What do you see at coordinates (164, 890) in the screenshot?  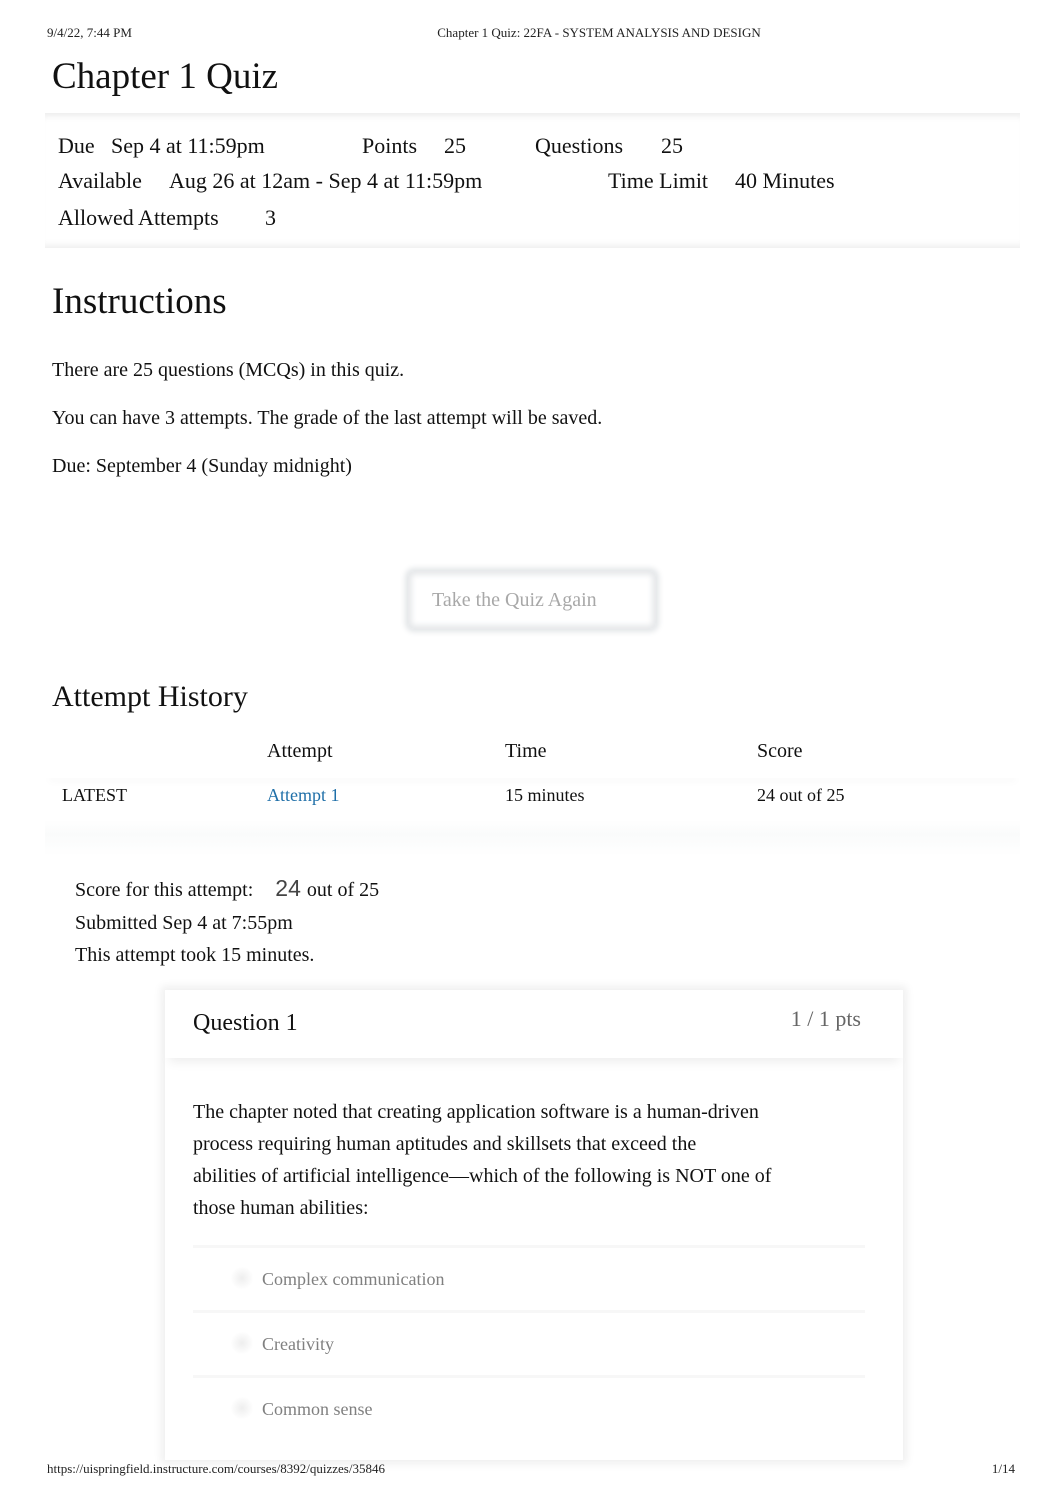 I see `score-label: Score for this attempt:` at bounding box center [164, 890].